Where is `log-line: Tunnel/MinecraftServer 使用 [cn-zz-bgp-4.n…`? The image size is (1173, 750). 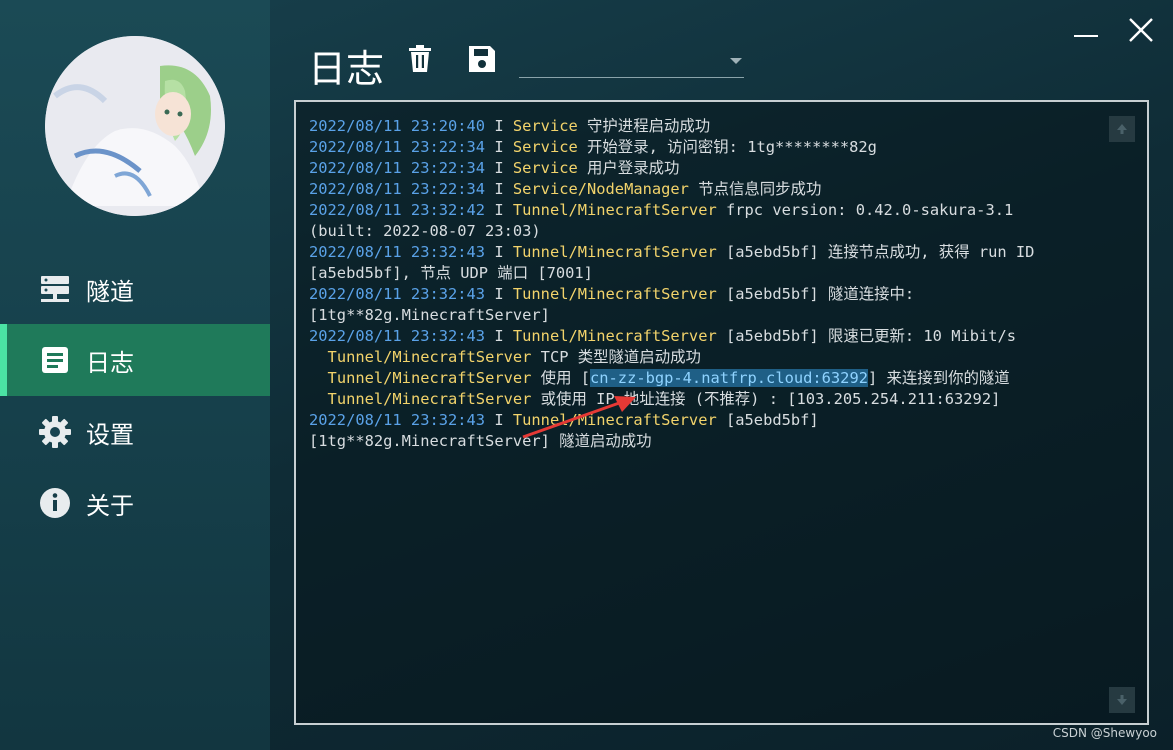
log-line: Tunnel/MinecraftServer 使用 [cn-zz-bgp-4.n… is located at coordinates (709, 378).